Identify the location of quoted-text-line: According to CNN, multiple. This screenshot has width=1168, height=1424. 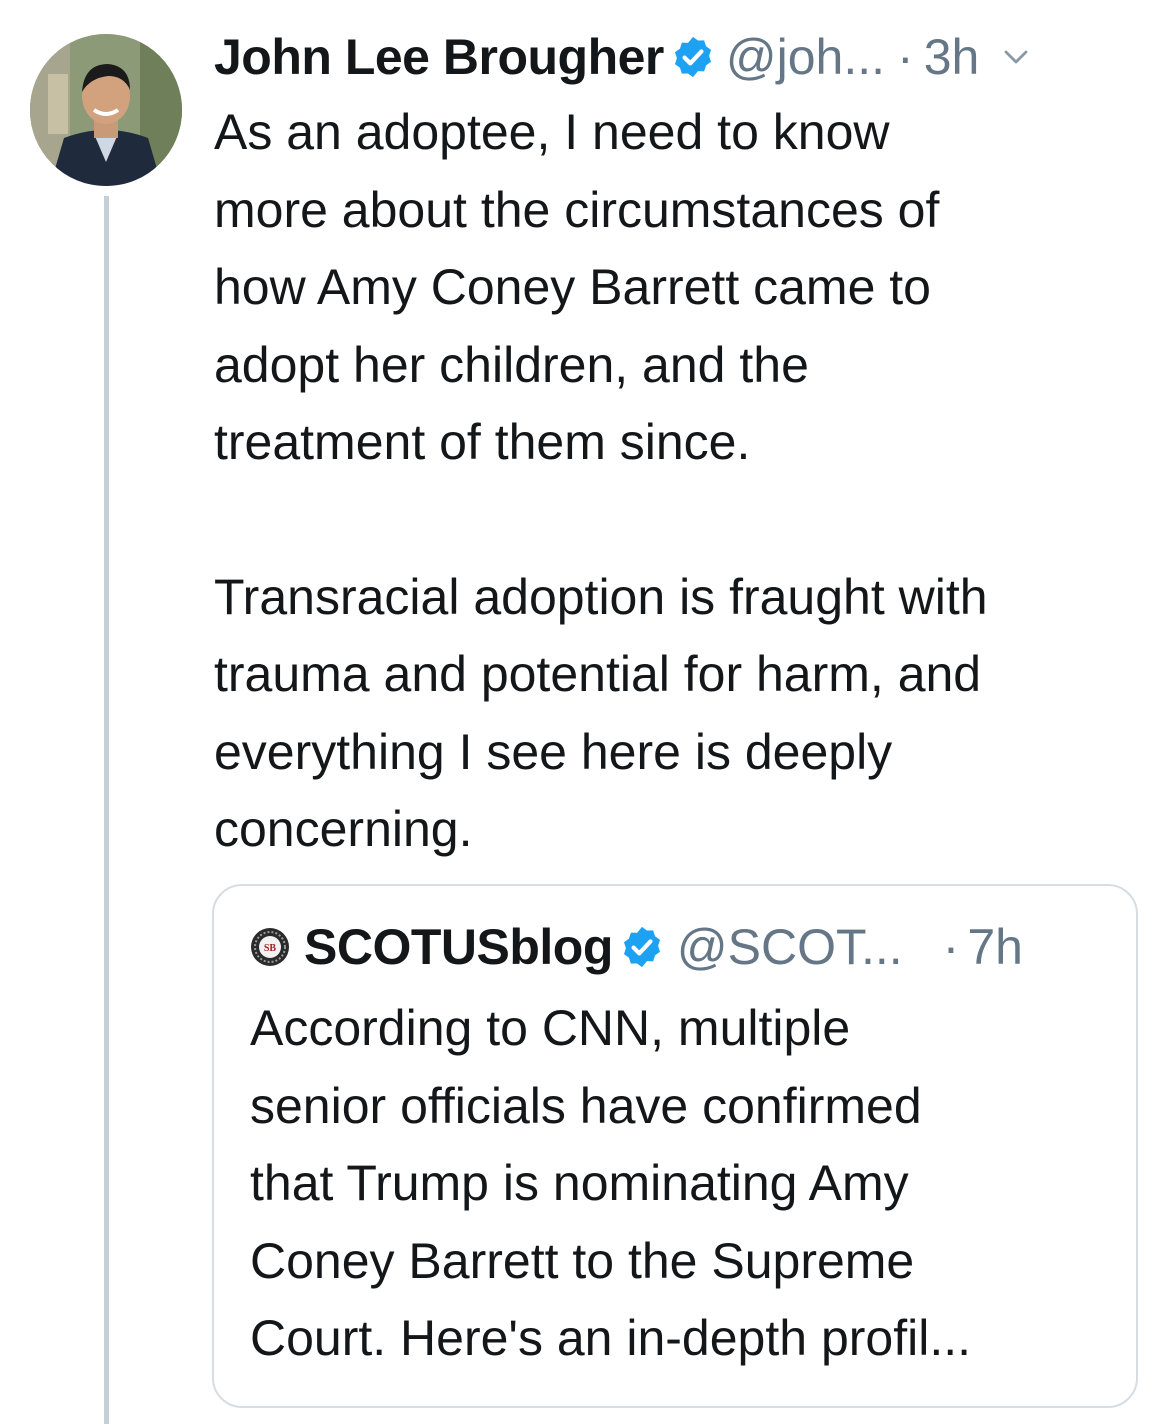
(550, 1028).